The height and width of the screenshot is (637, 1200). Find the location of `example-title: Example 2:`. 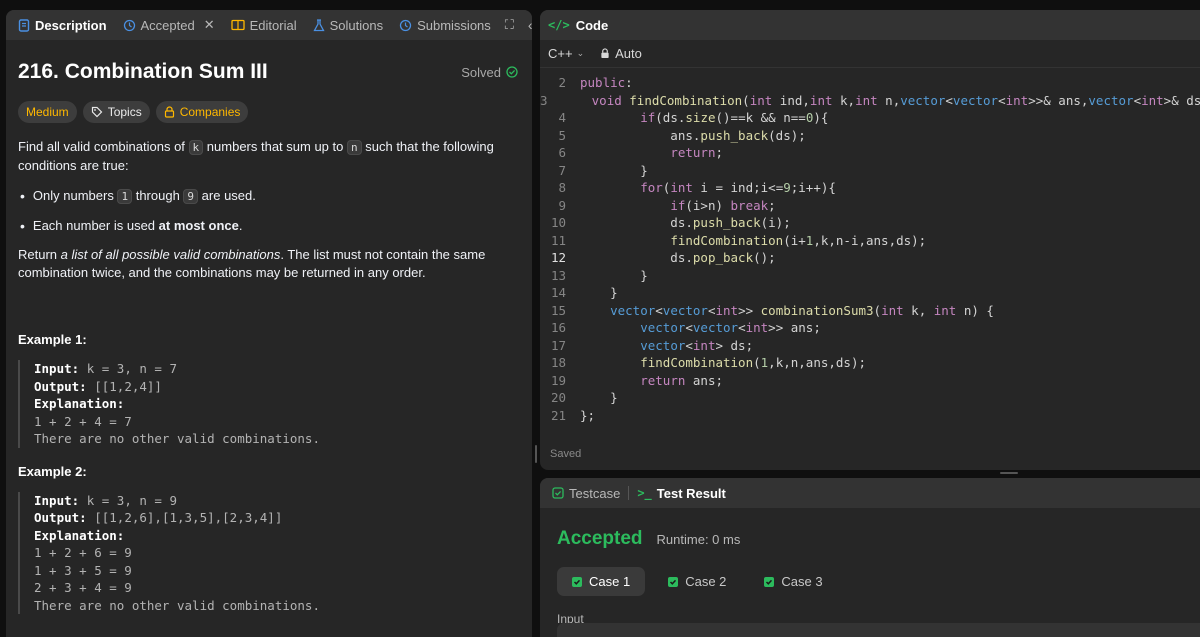

example-title: Example 2: is located at coordinates (52, 471).